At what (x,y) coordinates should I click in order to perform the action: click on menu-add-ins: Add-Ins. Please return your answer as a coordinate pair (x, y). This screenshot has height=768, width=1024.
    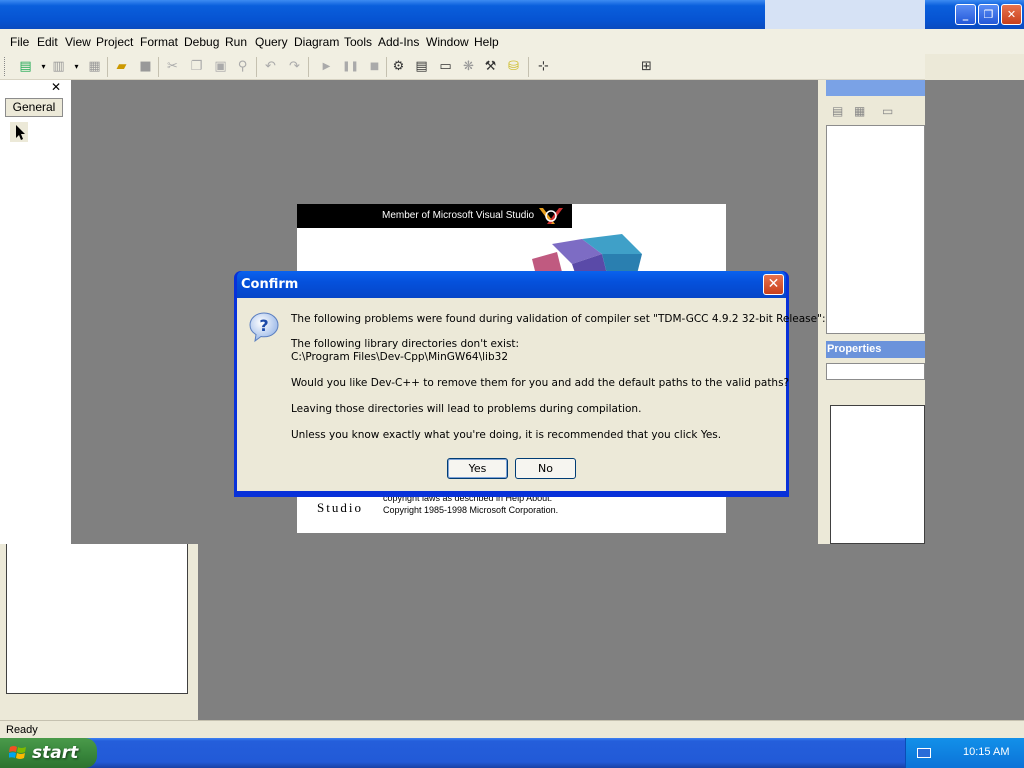
    Looking at the image, I should click on (398, 42).